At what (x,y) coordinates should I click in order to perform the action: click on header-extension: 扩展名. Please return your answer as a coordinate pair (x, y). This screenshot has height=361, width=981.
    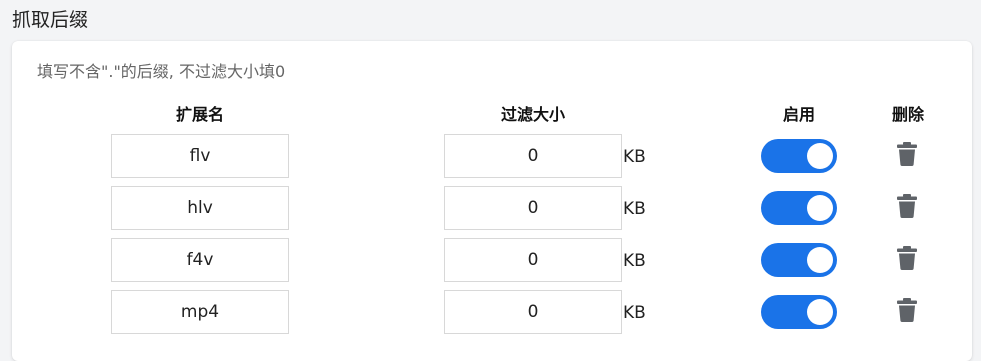
    Looking at the image, I should click on (199, 114).